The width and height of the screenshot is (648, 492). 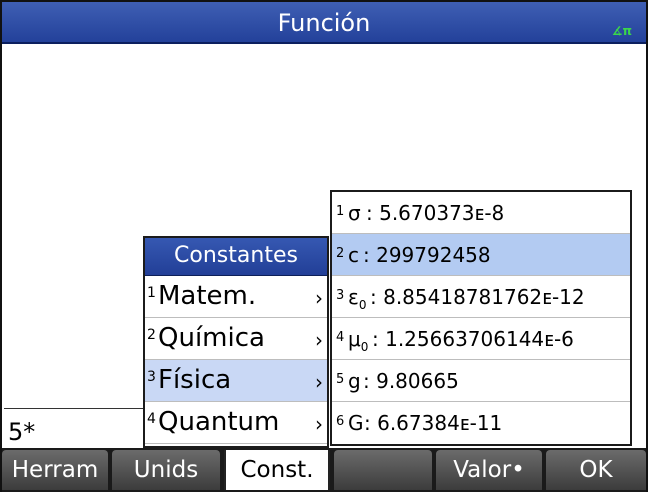 What do you see at coordinates (435, 213) in the screenshot?
I see `constant-value: : 5.670373ᴇ-8` at bounding box center [435, 213].